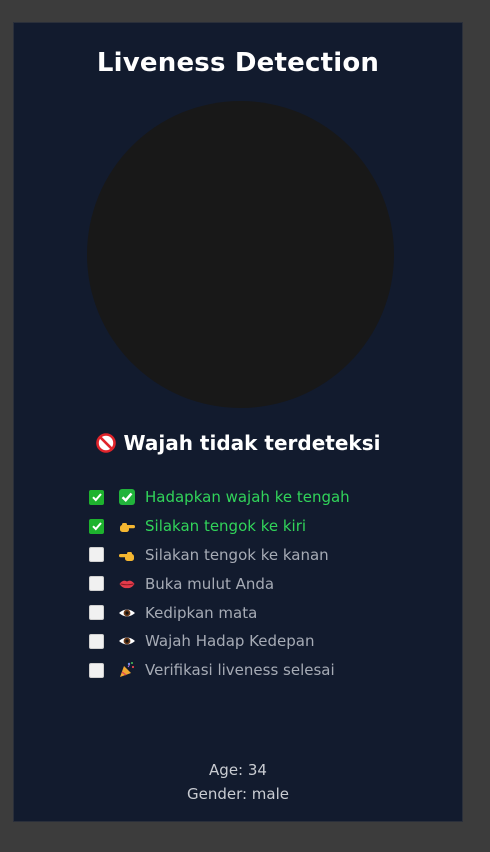  Describe the element at coordinates (210, 583) in the screenshot. I see `step-label: Buka mulut Anda` at that location.